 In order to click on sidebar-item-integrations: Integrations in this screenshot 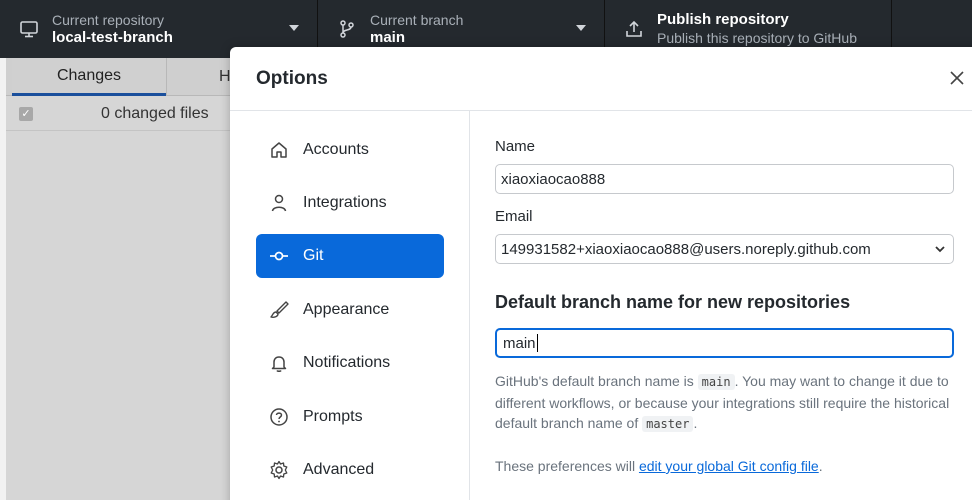, I will do `click(350, 203)`.